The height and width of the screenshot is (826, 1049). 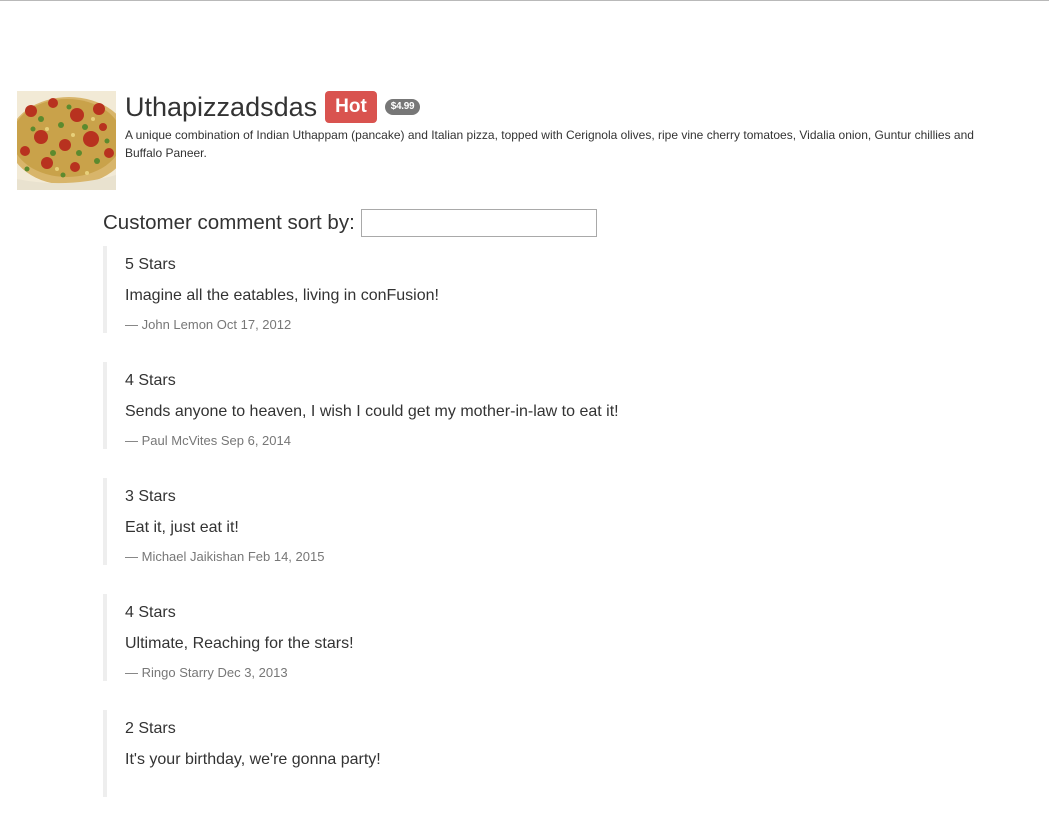 I want to click on hot-label: Hot, so click(x=351, y=107).